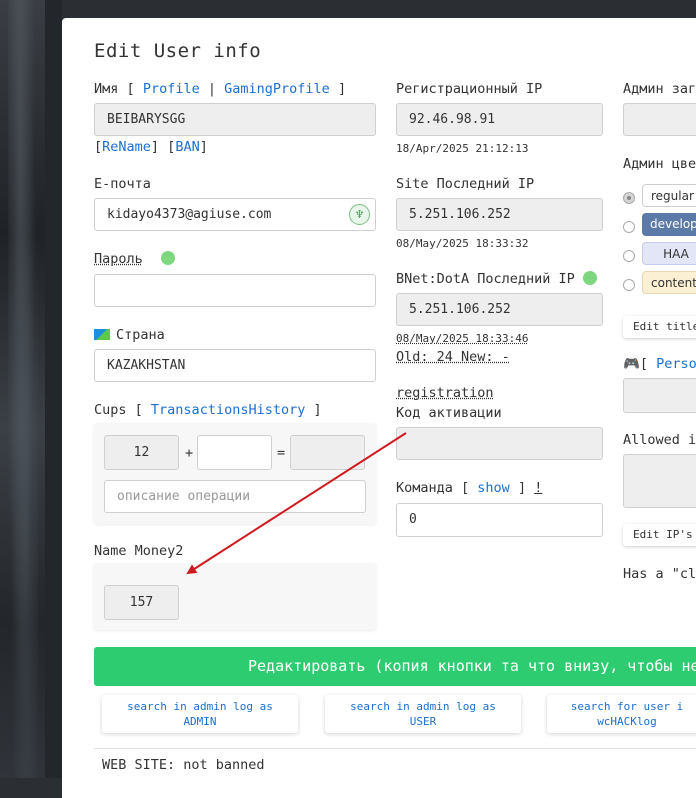 This screenshot has height=798, width=696. I want to click on annotation-arrow, so click(296, 503).